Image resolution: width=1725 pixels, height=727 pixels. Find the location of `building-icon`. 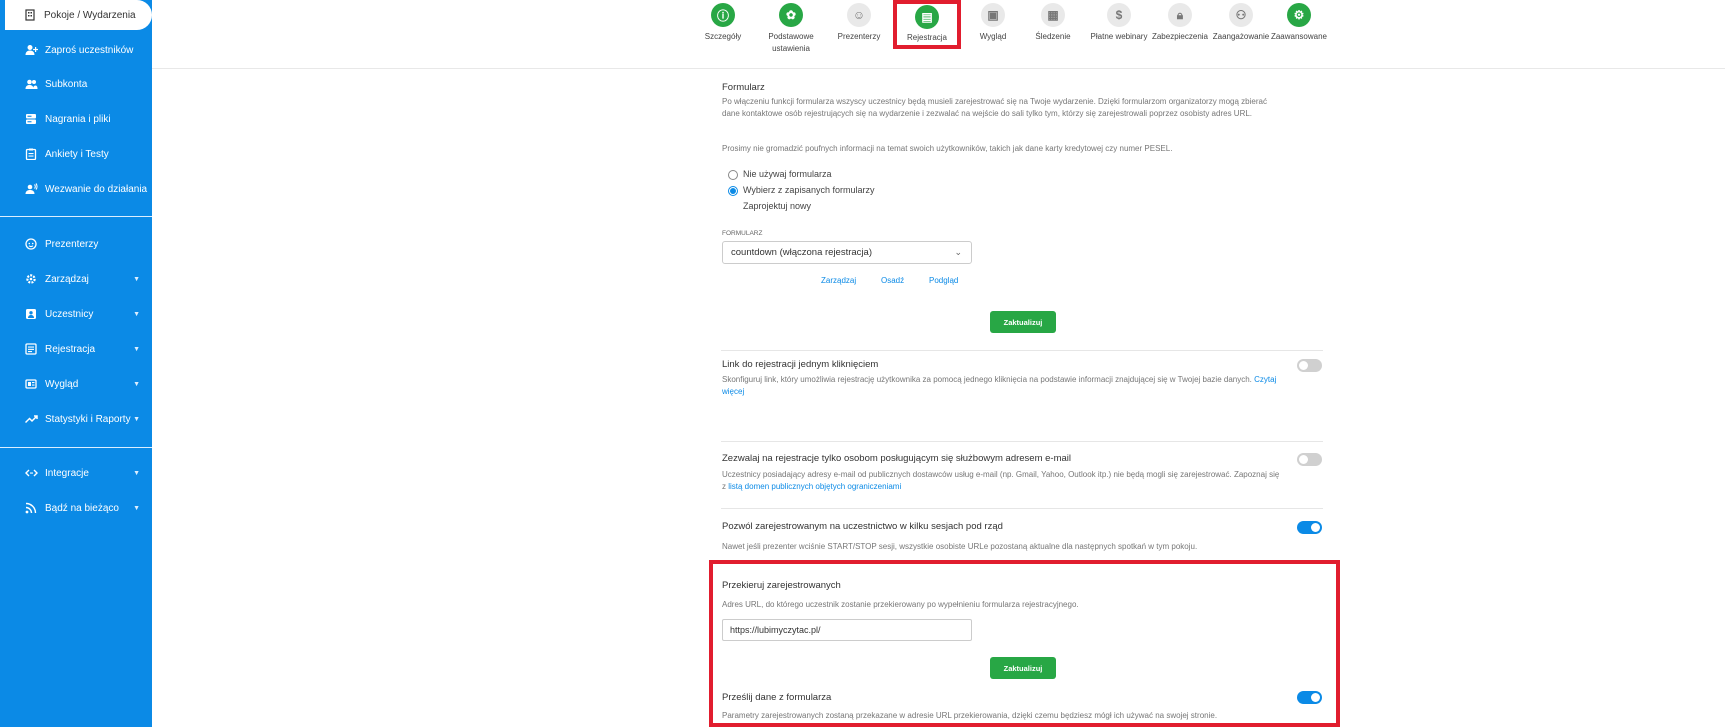

building-icon is located at coordinates (30, 15).